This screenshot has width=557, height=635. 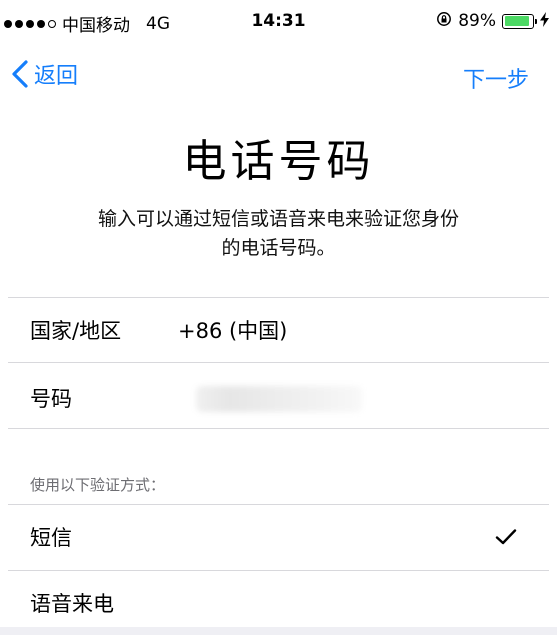 What do you see at coordinates (278, 161) in the screenshot?
I see `page-title: 电话号码` at bounding box center [278, 161].